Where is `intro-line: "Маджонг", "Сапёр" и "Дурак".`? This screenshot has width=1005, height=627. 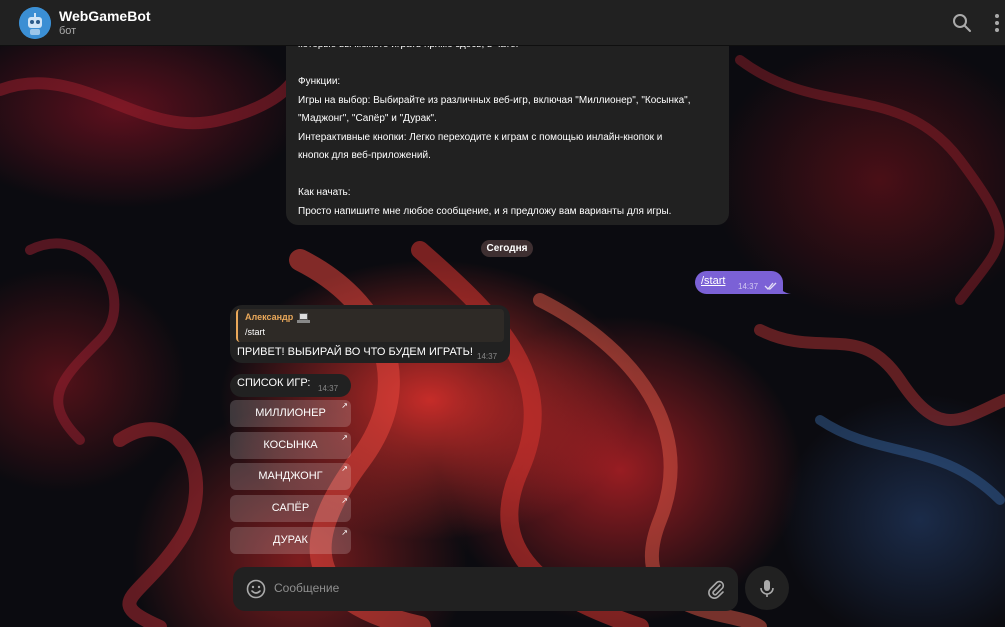
intro-line: "Маджонг", "Сапёр" и "Дурак". is located at coordinates (367, 118).